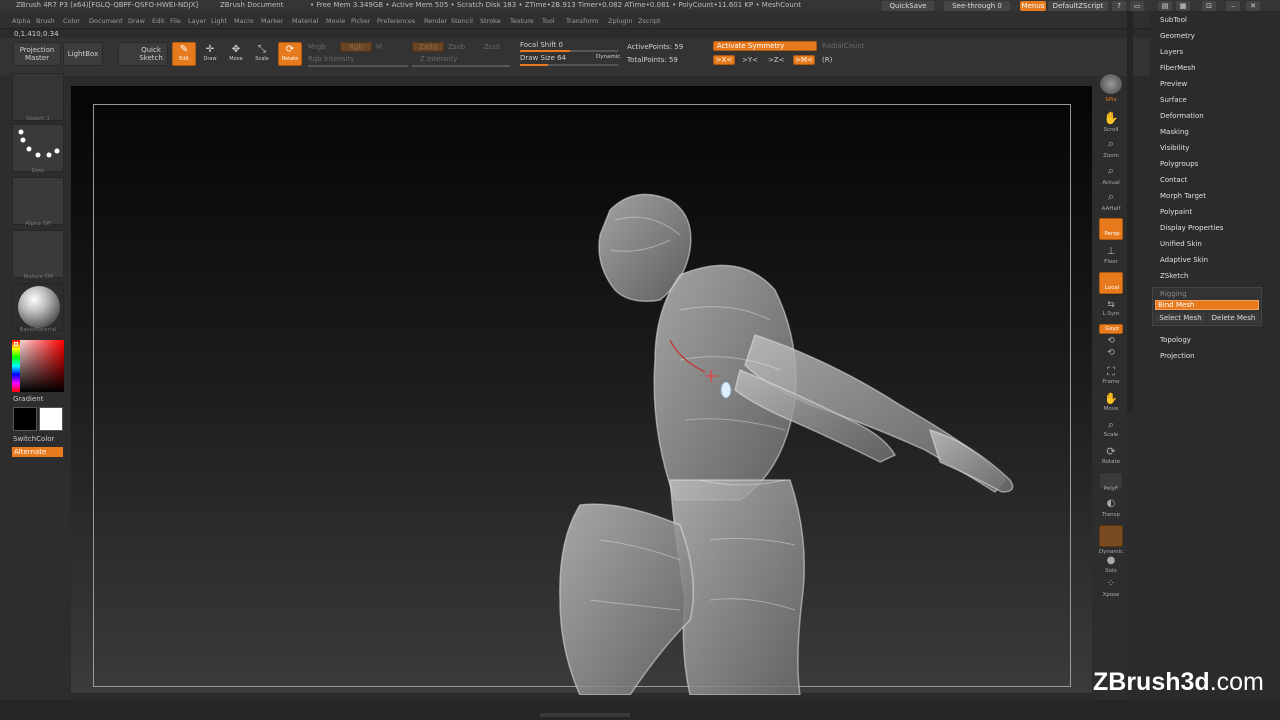  Describe the element at coordinates (158, 21) in the screenshot. I see `menu-edit: Edit` at that location.